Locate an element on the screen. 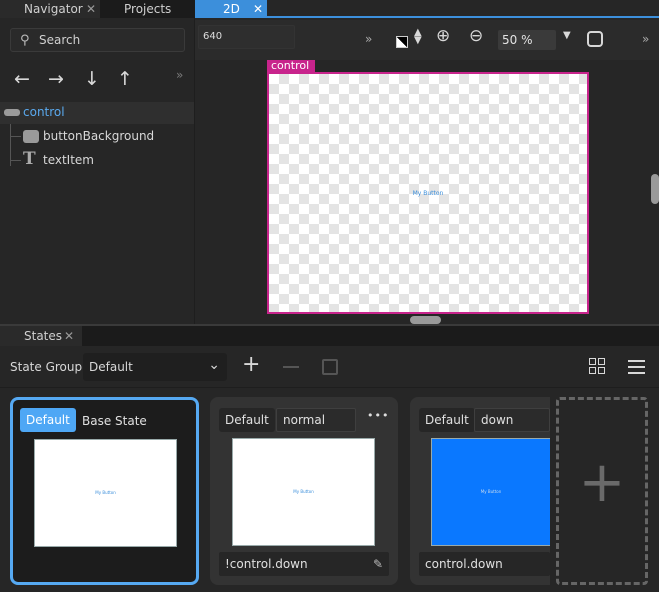  zoom-field: 50 % is located at coordinates (527, 40).